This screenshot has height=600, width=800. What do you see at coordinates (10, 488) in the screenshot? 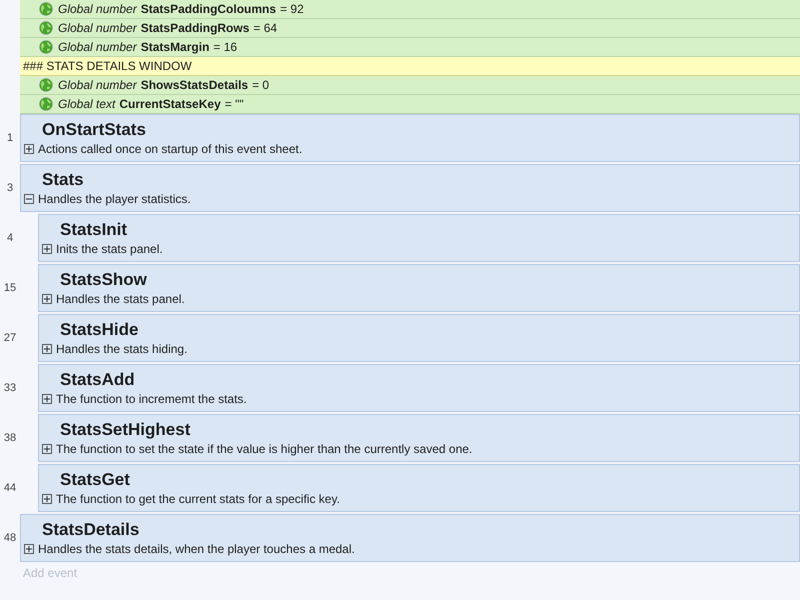
I see `line-number: 44` at bounding box center [10, 488].